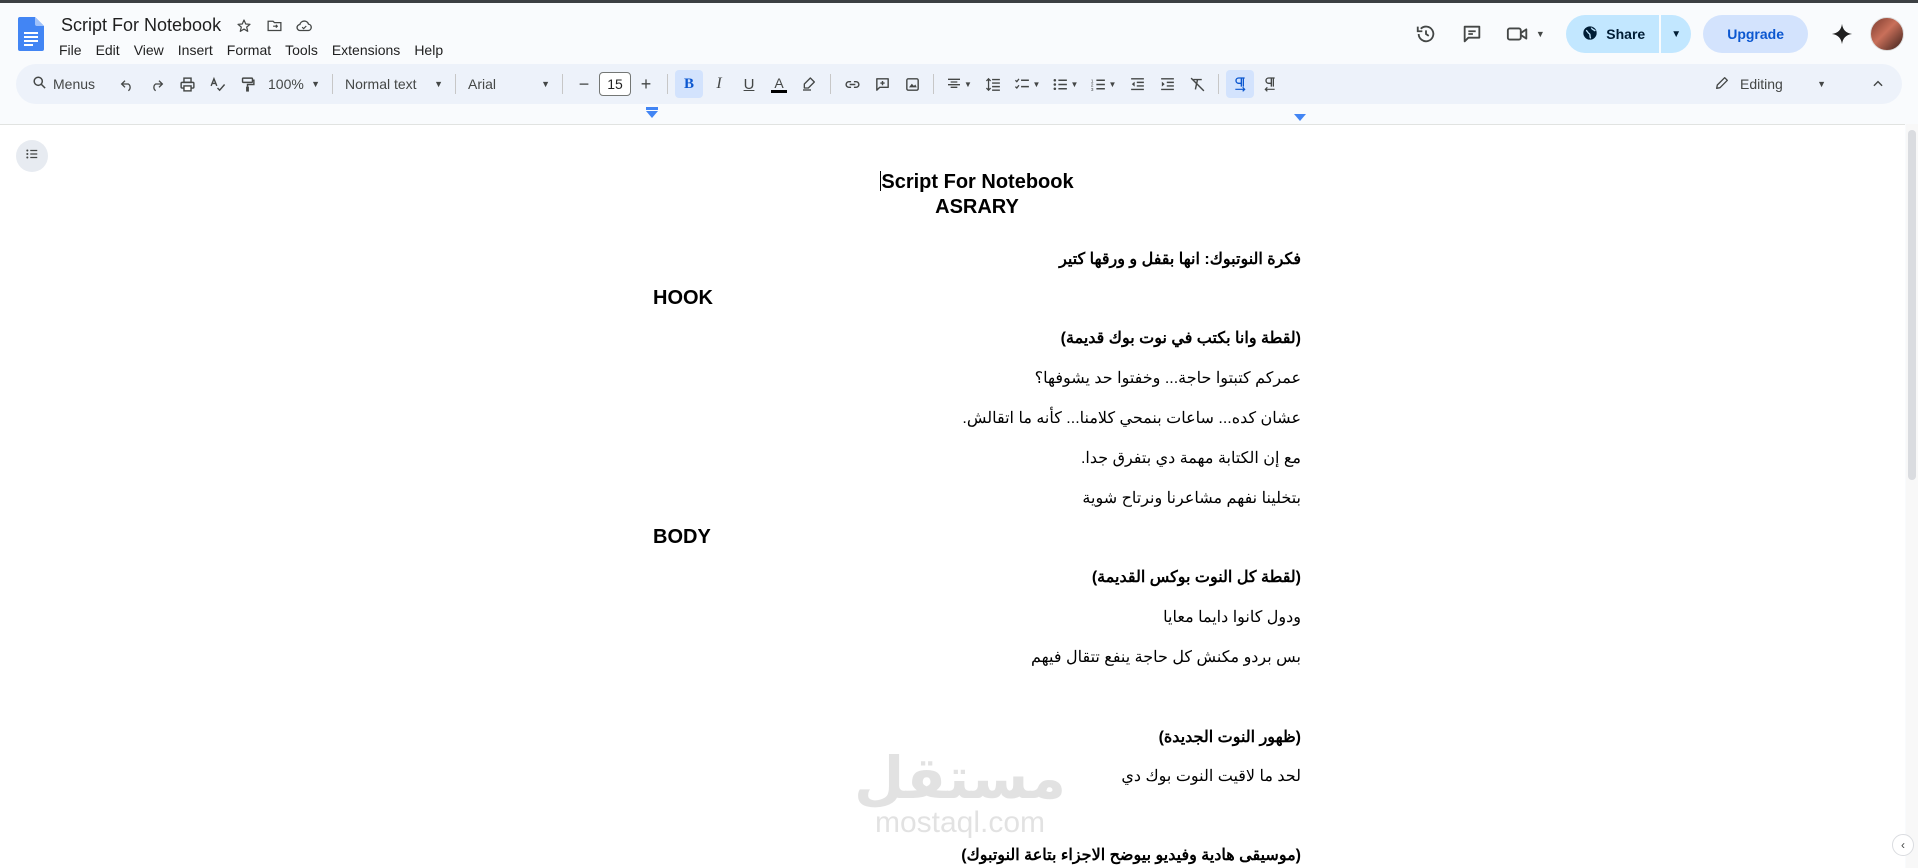 The width and height of the screenshot is (1918, 868). I want to click on bulleted-list-icon: ▼, so click(1065, 84).